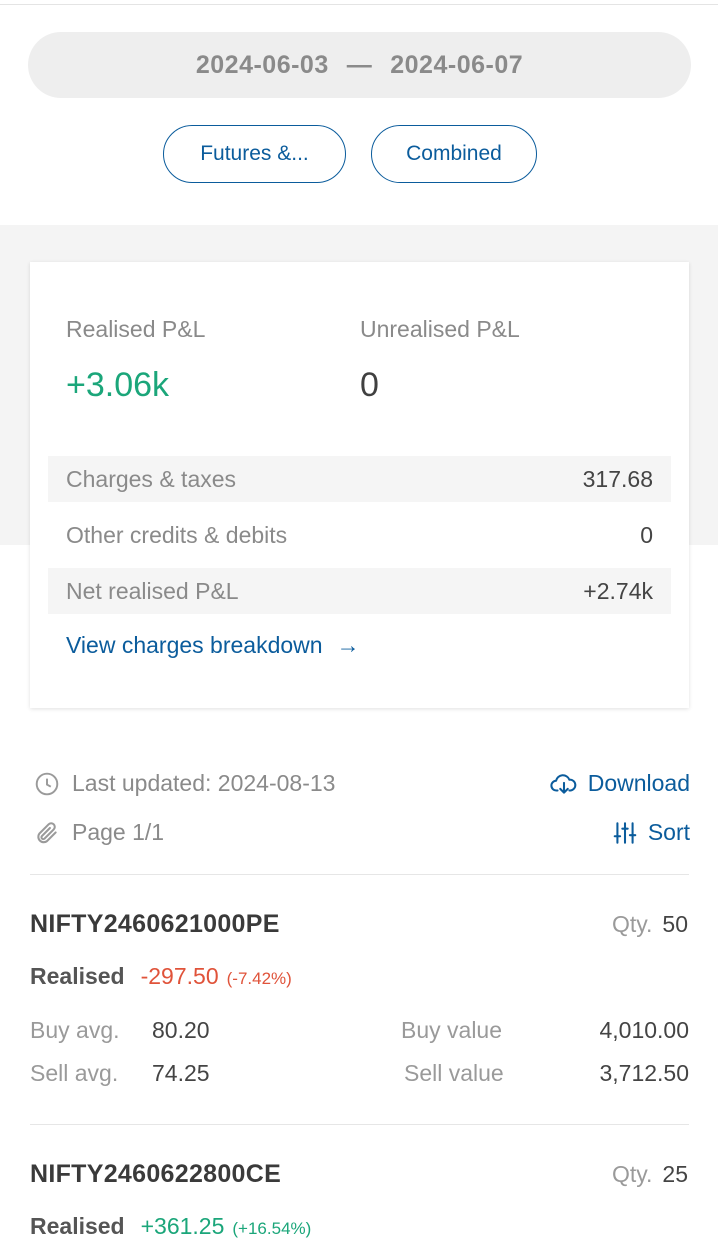 This screenshot has height=1249, width=718. I want to click on page-indicator: Page 1/1, so click(99, 832).